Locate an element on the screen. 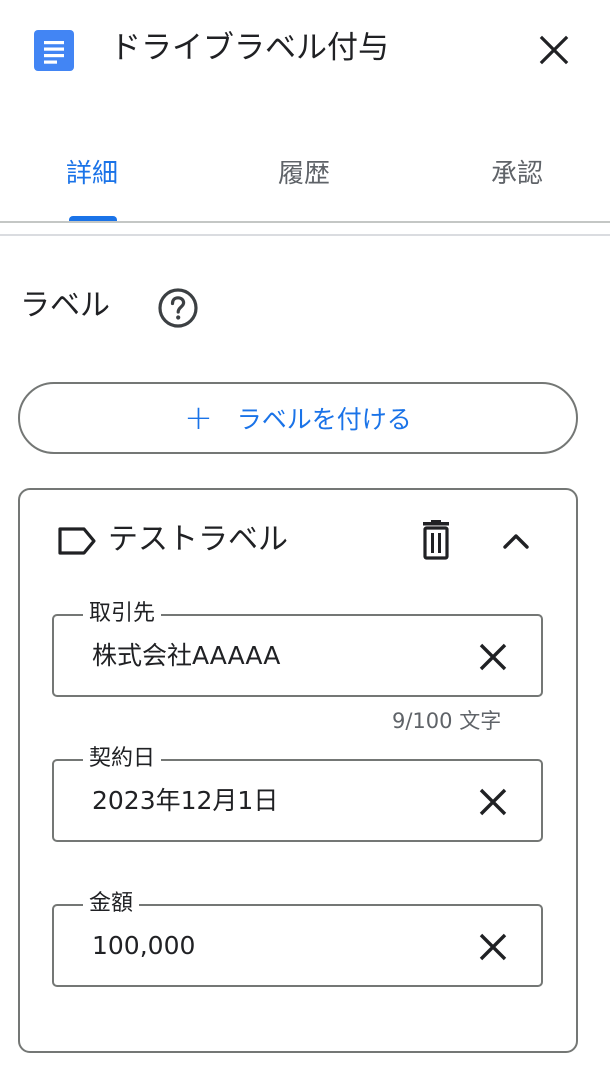  clear-partner-icon is located at coordinates (493, 657).